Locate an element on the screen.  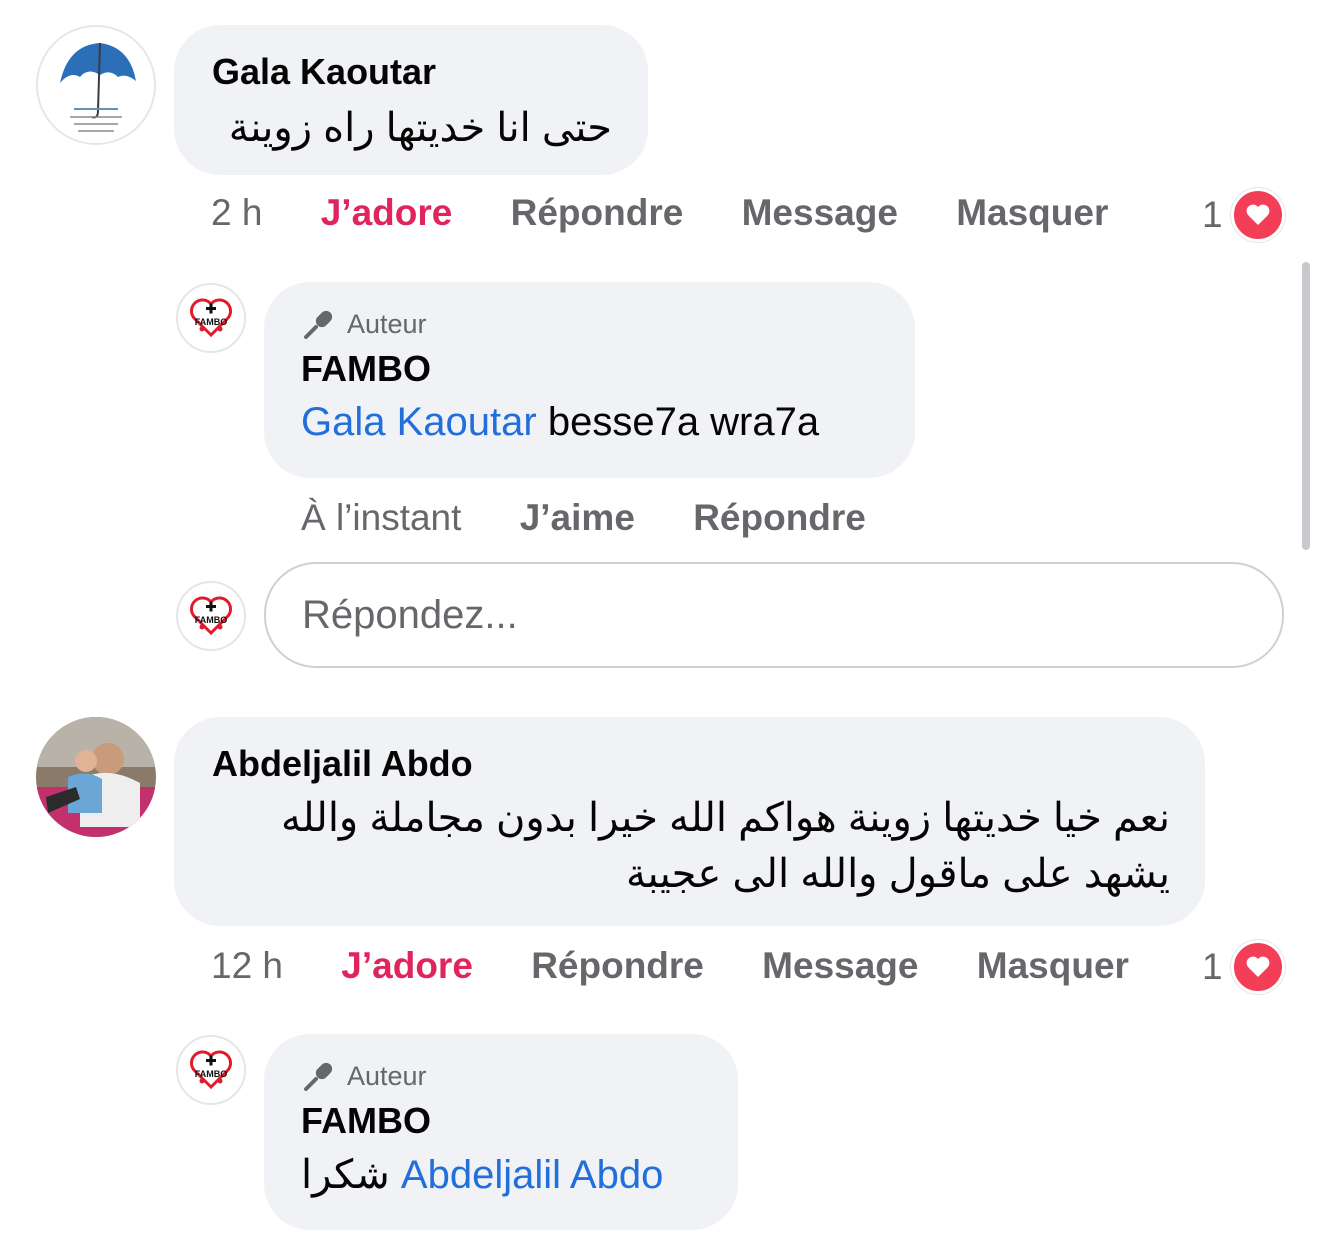
reply-text: شكرا Abdeljalil Abdo is located at coordinates (519, 1175).